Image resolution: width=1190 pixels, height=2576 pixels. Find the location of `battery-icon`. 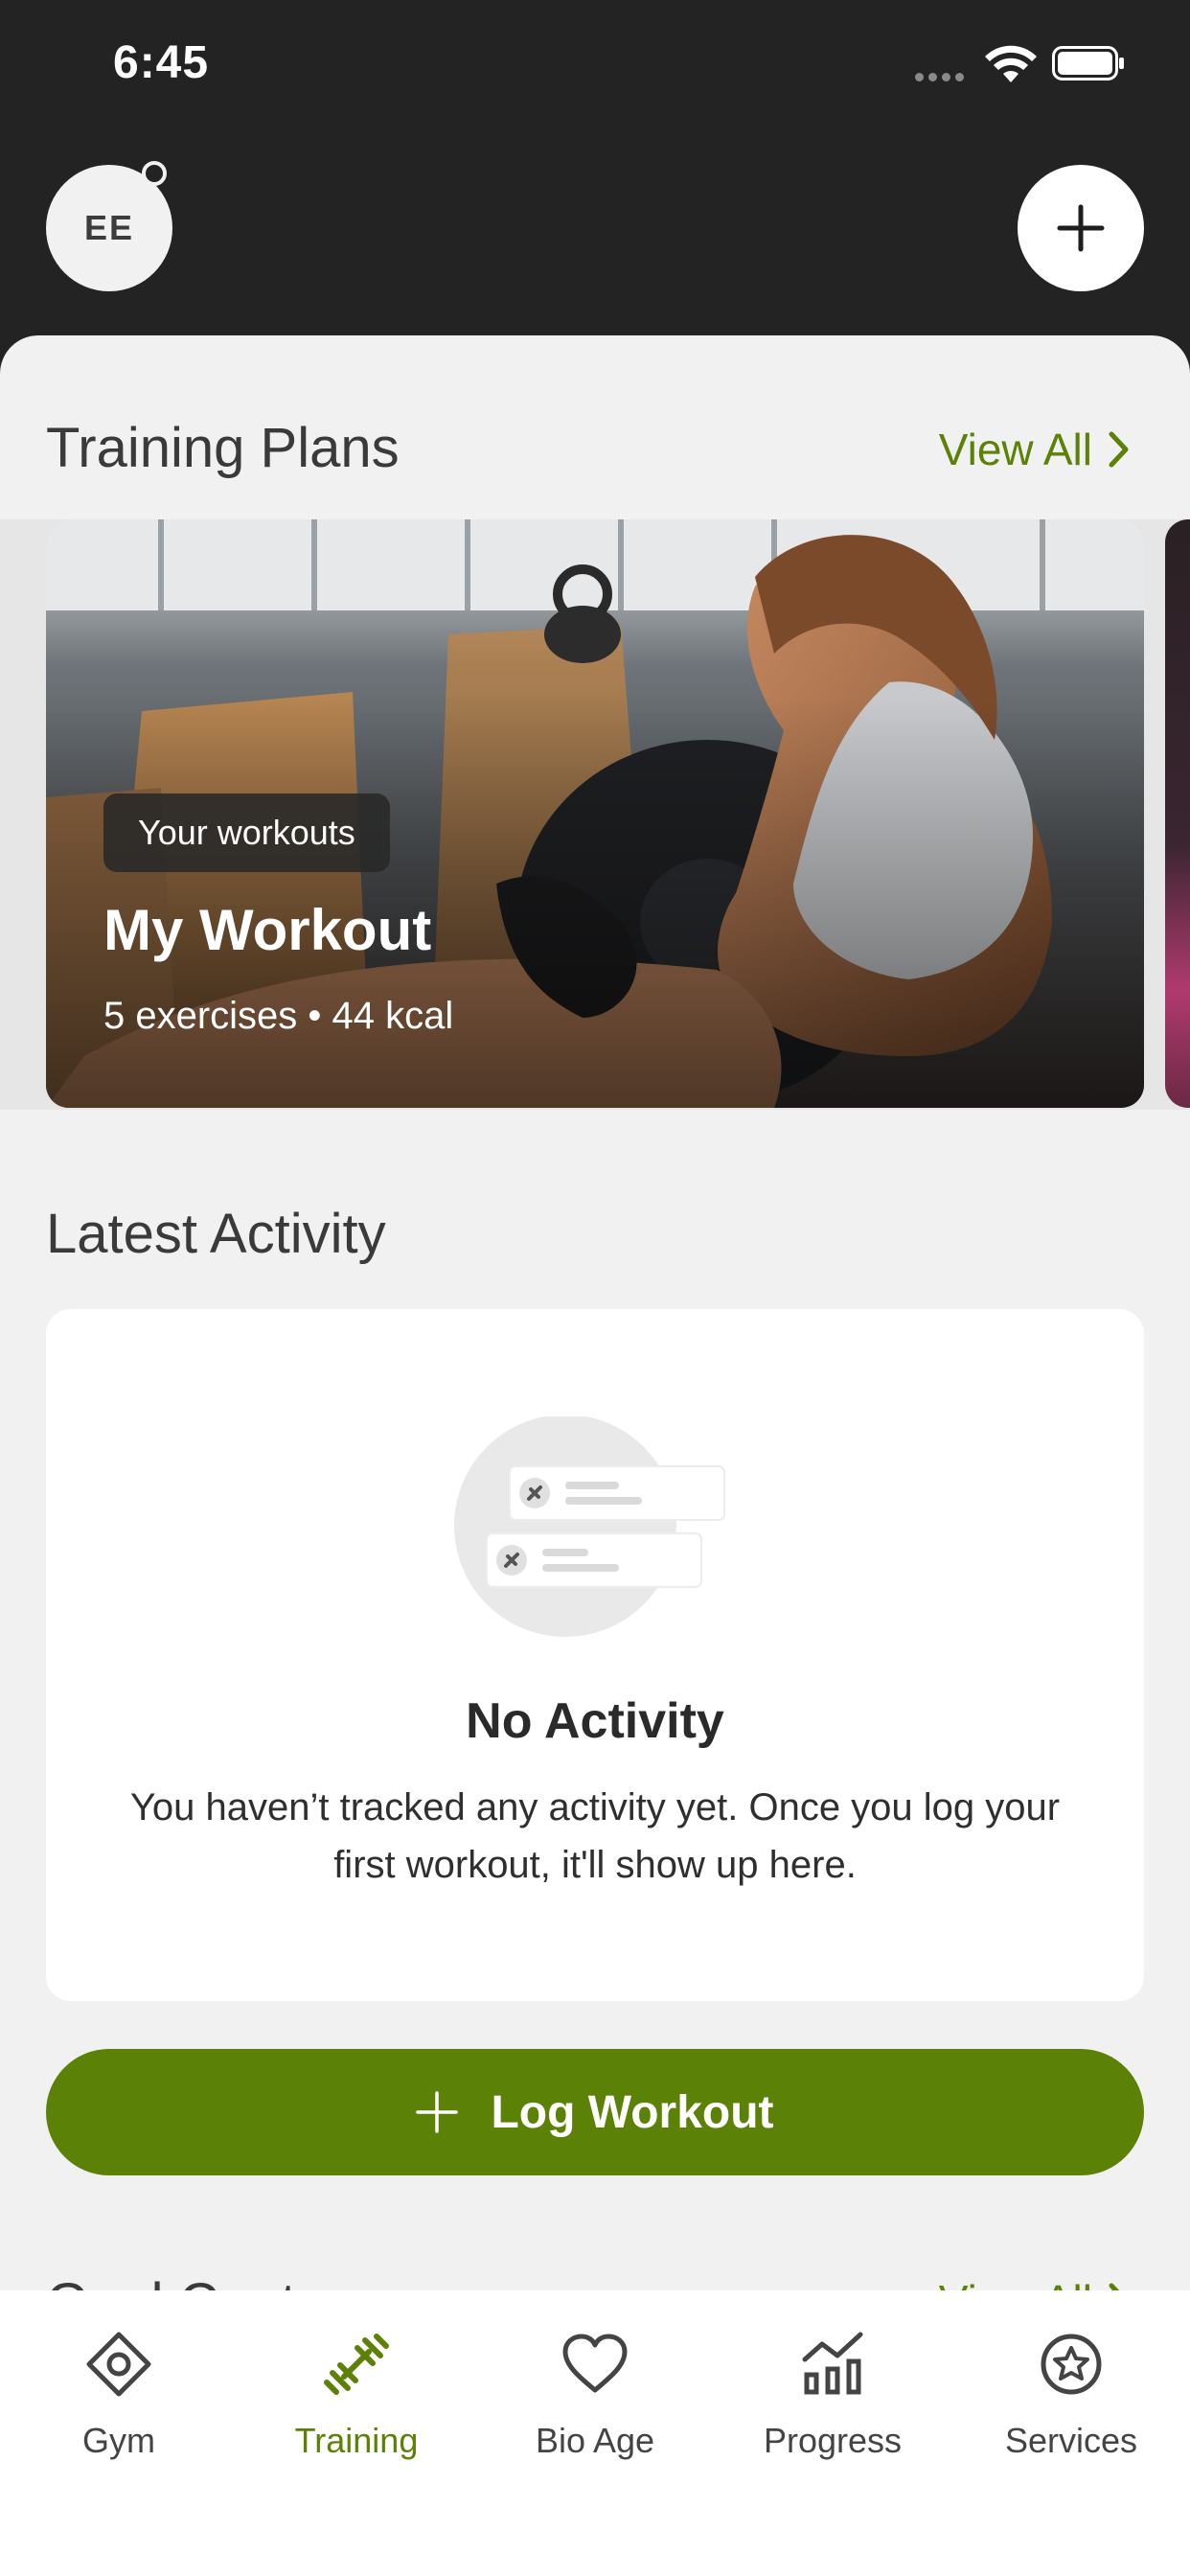

battery-icon is located at coordinates (1088, 63).